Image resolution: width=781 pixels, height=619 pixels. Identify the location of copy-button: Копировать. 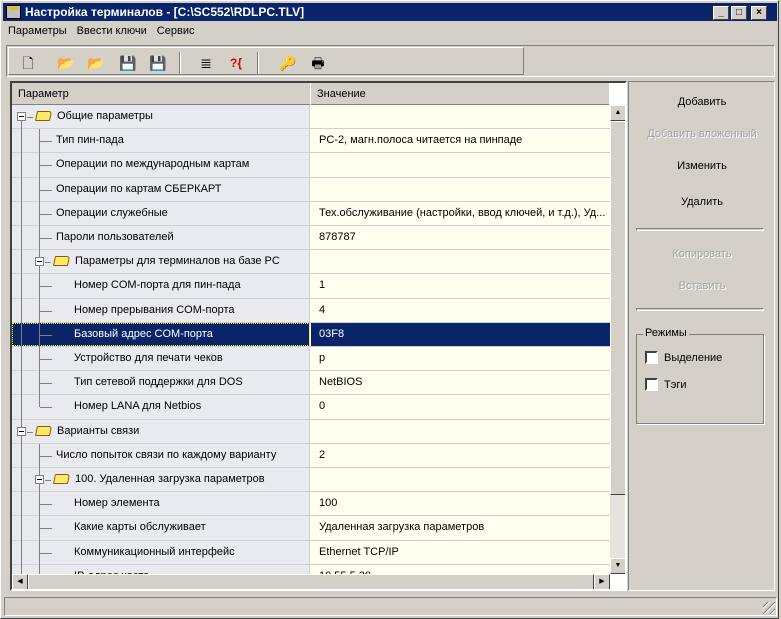
(702, 254).